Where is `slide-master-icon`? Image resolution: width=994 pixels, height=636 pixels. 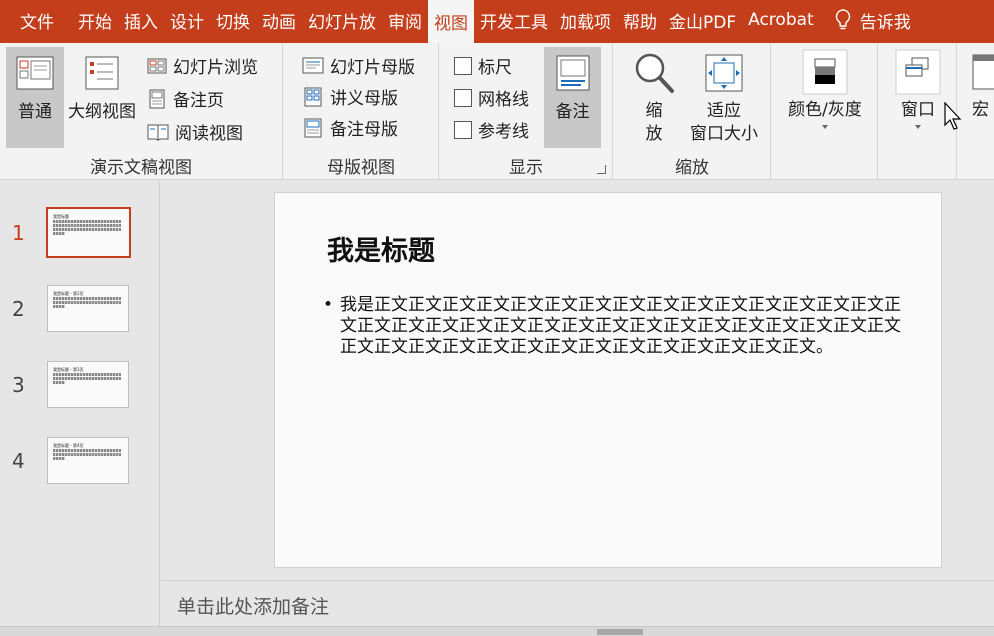
slide-master-icon is located at coordinates (313, 65).